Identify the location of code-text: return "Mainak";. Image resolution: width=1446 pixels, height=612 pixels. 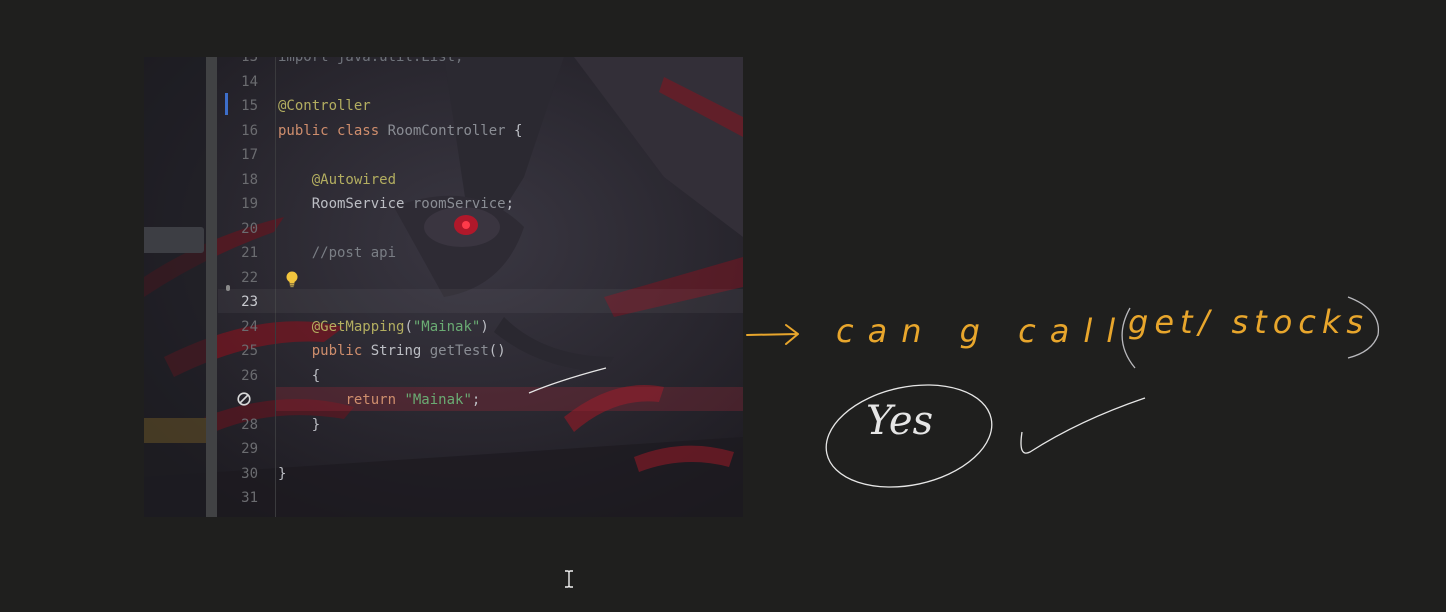
(379, 400).